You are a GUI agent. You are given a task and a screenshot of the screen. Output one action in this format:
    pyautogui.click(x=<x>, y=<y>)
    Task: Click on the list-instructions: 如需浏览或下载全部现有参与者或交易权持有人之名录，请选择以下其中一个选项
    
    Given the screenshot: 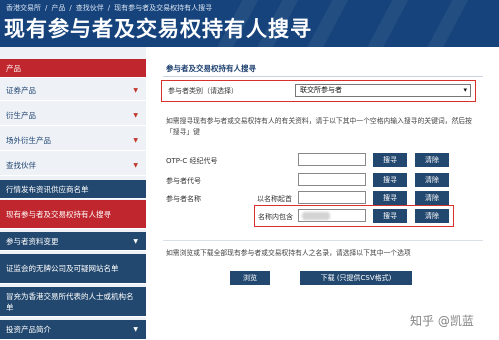 What is the action you would take?
    pyautogui.click(x=288, y=253)
    